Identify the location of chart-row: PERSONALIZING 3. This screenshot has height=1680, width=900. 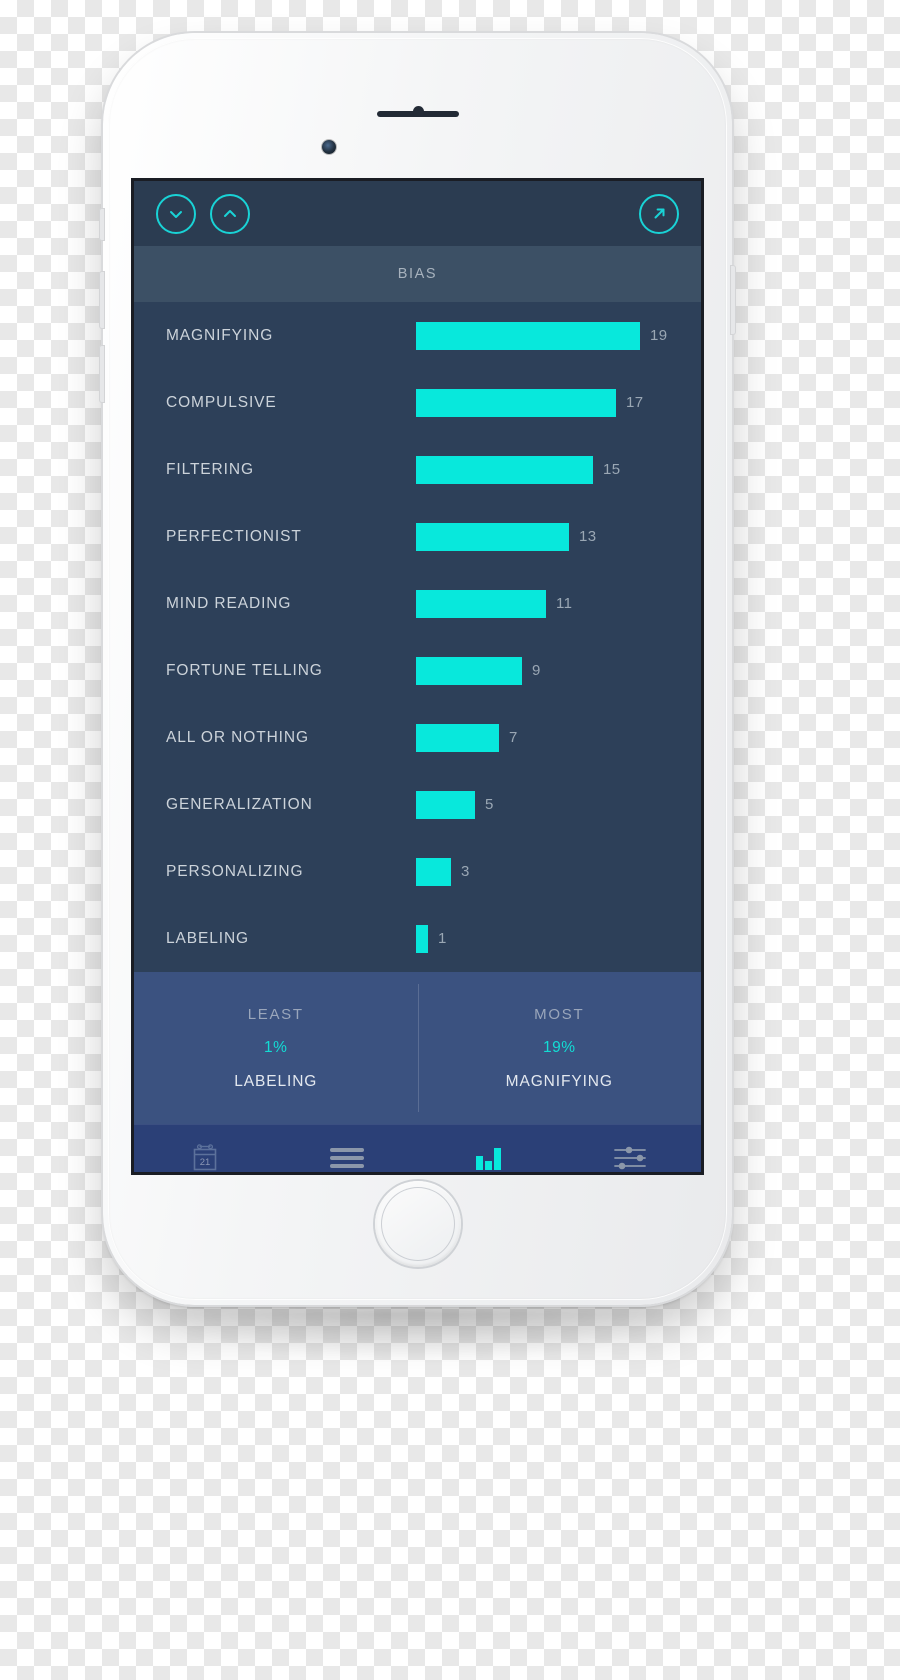
(417, 871).